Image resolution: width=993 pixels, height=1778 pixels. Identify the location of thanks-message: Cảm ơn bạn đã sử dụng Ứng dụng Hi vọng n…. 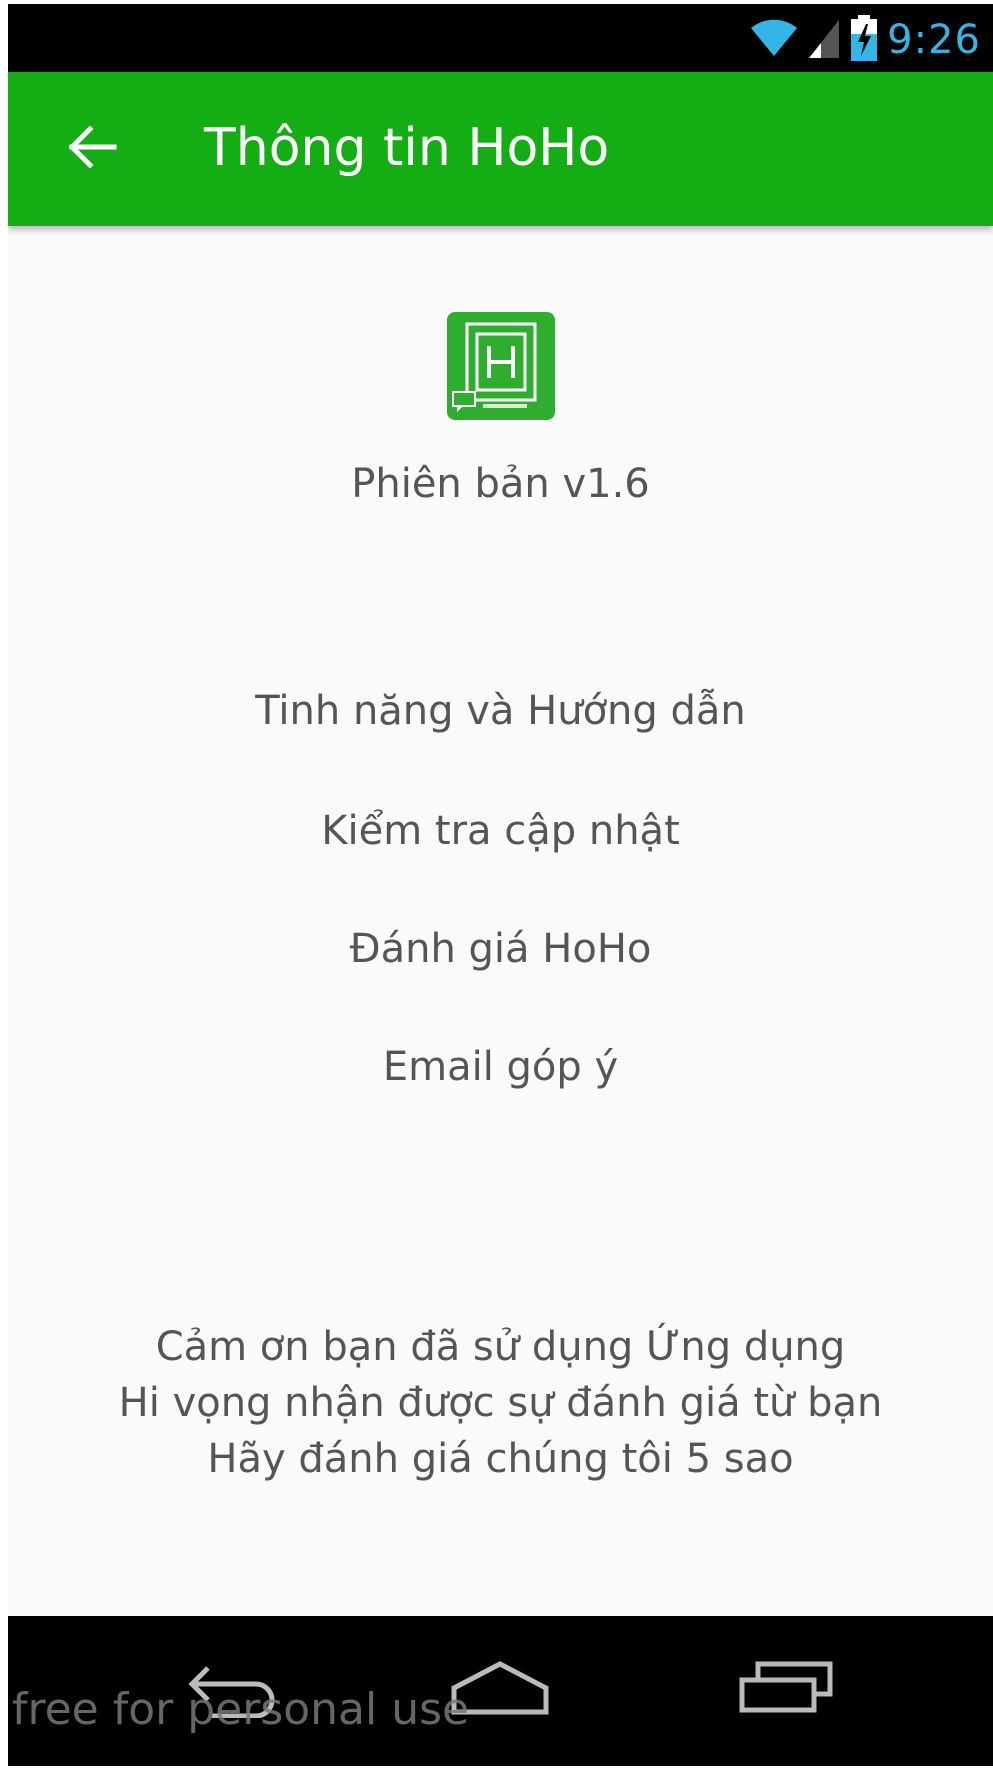
(500, 1403).